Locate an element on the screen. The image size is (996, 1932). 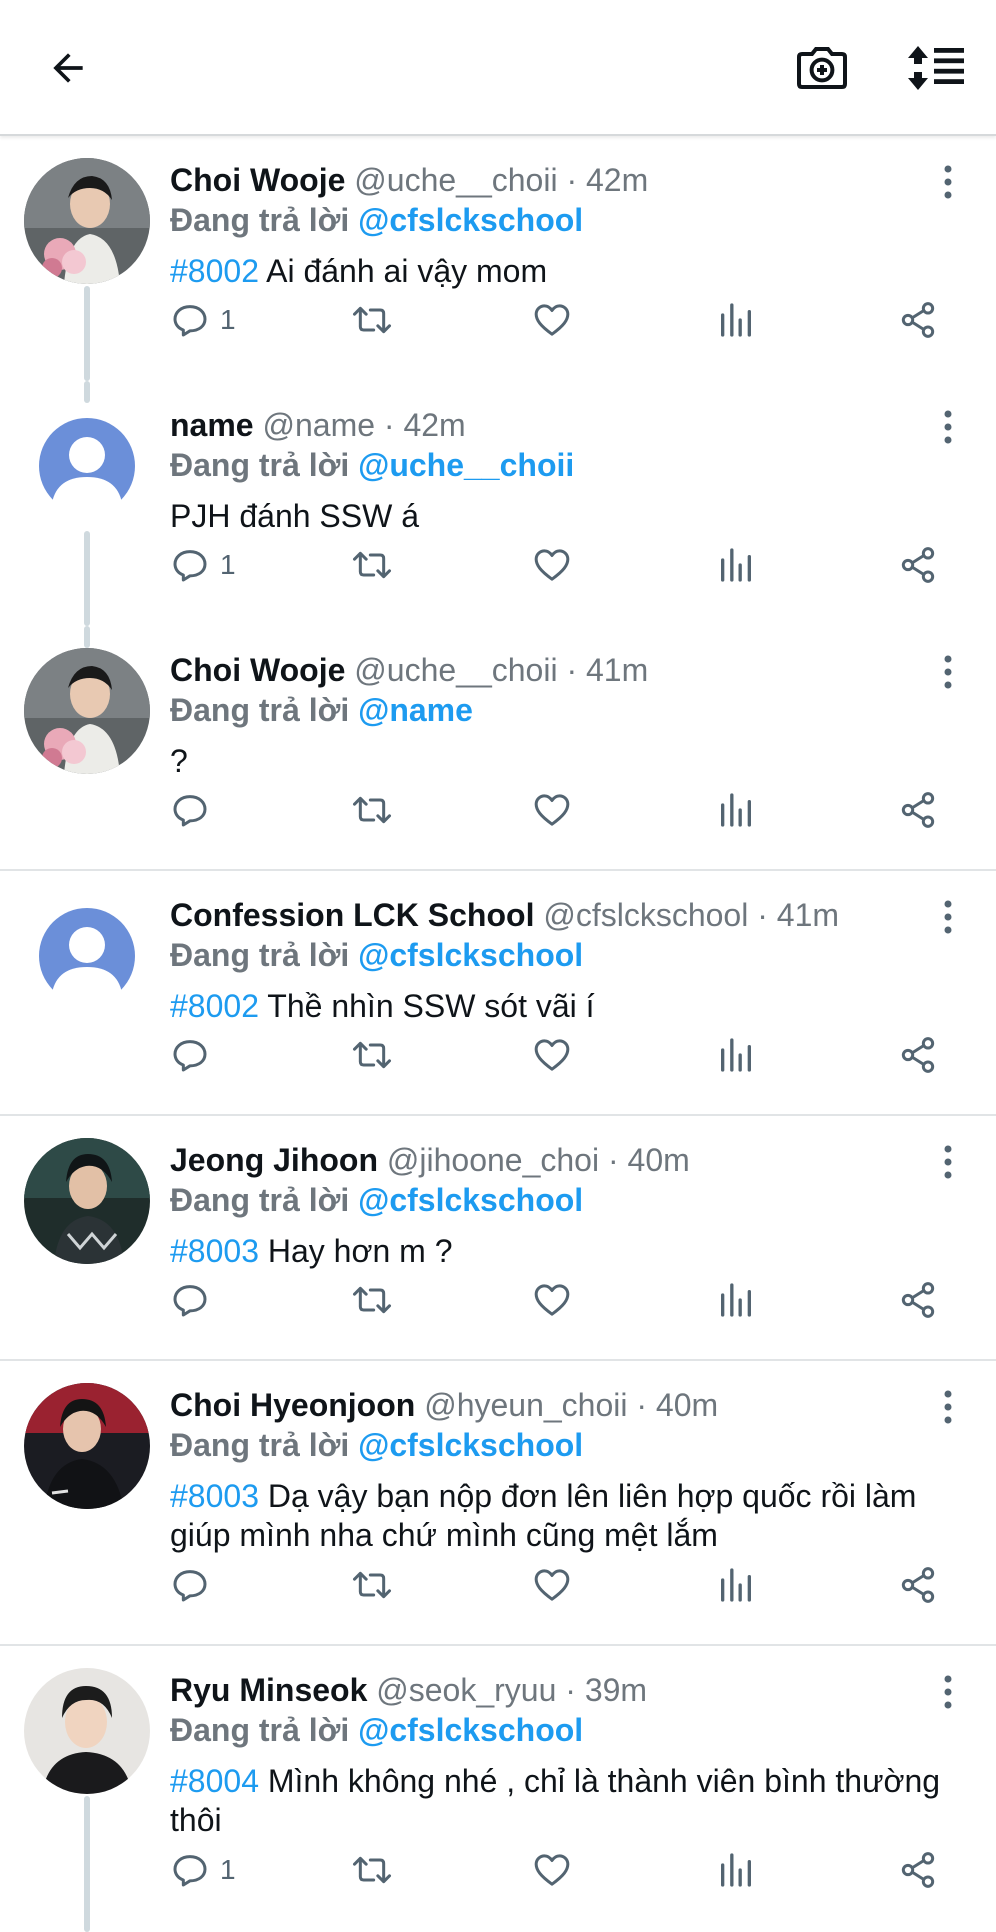
author-name: Ryu Minseok is located at coordinates (268, 1690).